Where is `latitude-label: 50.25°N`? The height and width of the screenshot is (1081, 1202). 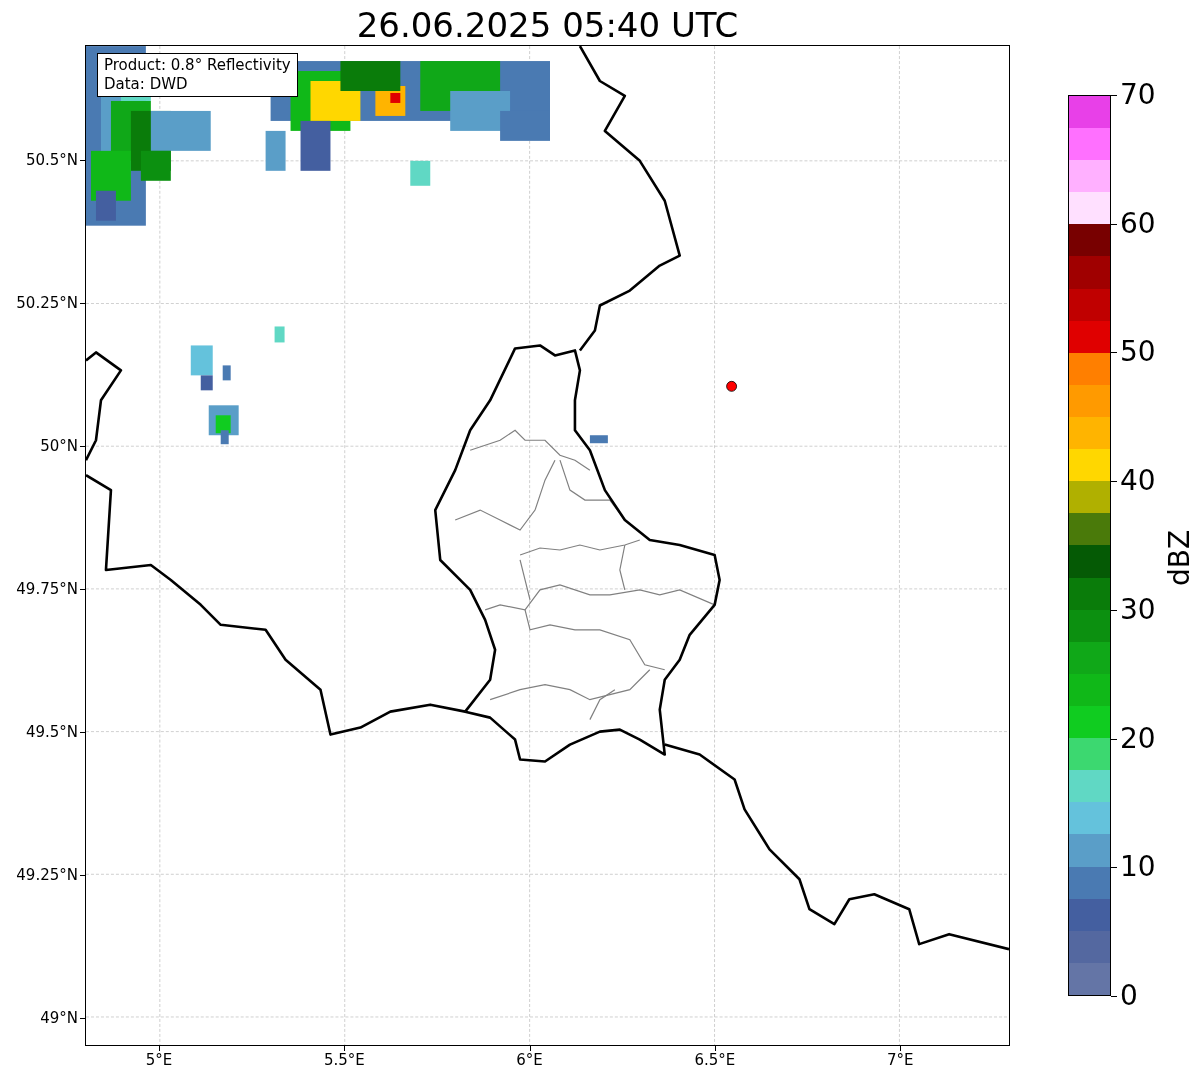 latitude-label: 50.25°N is located at coordinates (47, 303).